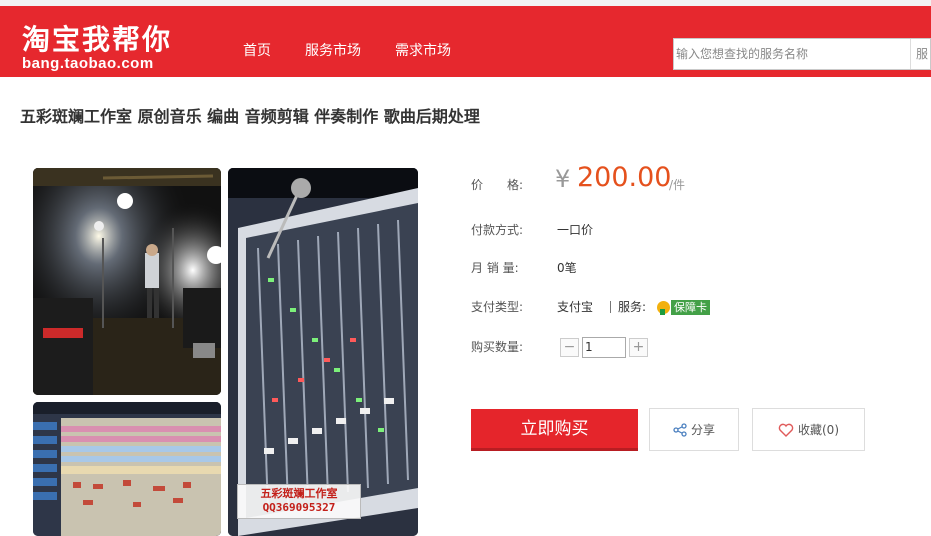 The height and width of the screenshot is (536, 931). Describe the element at coordinates (127, 281) in the screenshot. I see `product-photo-stage` at that location.